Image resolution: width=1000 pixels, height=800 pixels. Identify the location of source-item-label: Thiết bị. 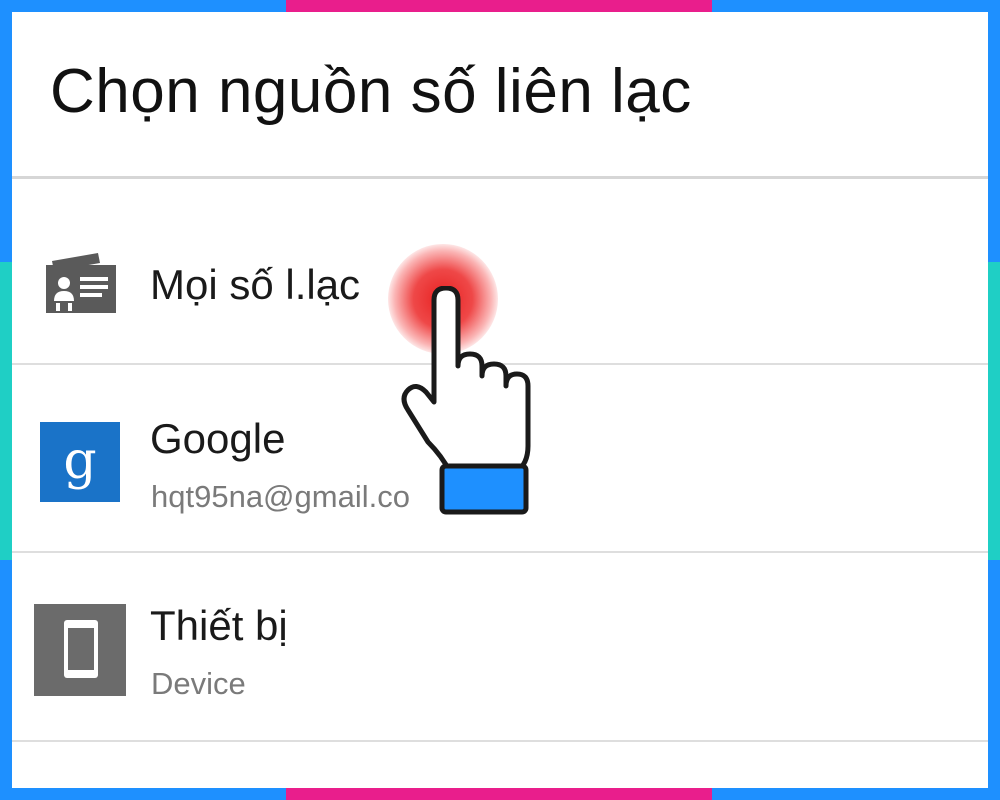
(219, 625).